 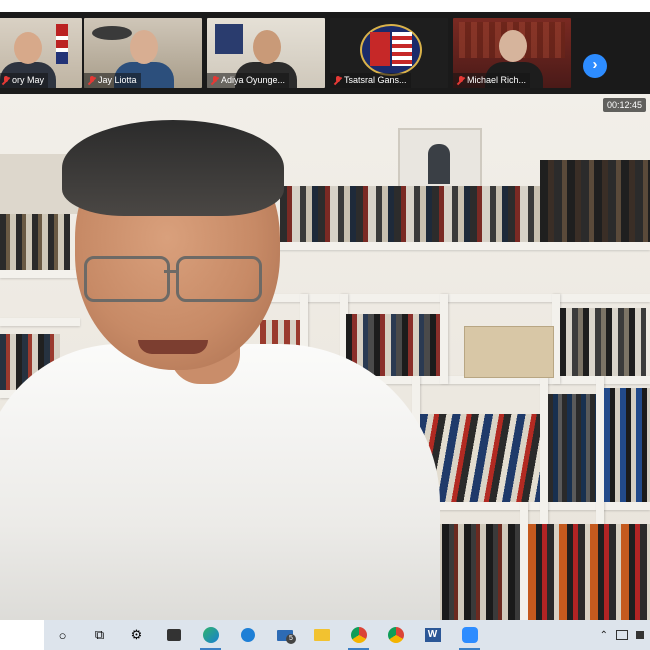 I want to click on lamp-decoration, so click(x=112, y=33).